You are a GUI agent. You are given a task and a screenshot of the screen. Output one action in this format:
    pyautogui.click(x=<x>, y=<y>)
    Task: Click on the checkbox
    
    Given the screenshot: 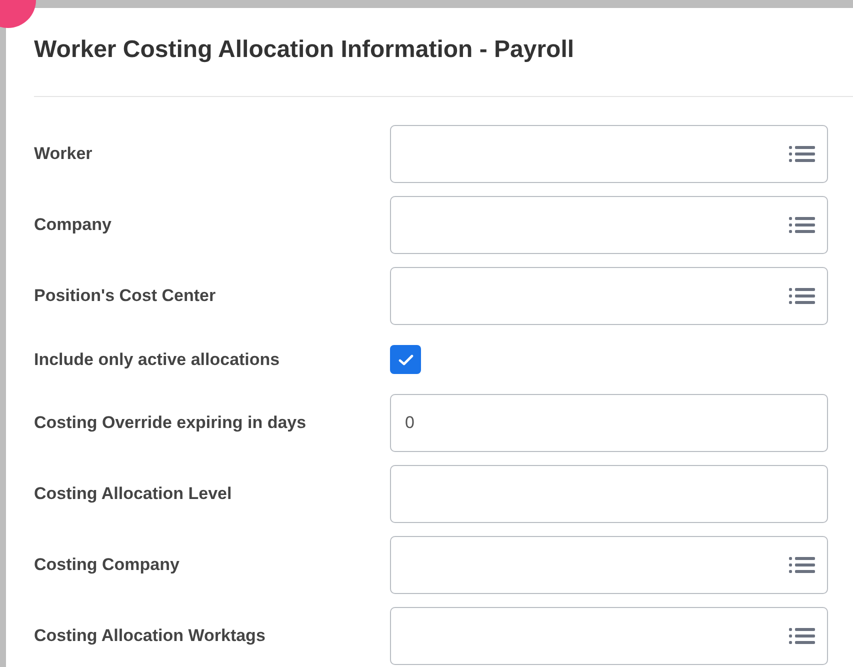 What is the action you would take?
    pyautogui.click(x=405, y=359)
    